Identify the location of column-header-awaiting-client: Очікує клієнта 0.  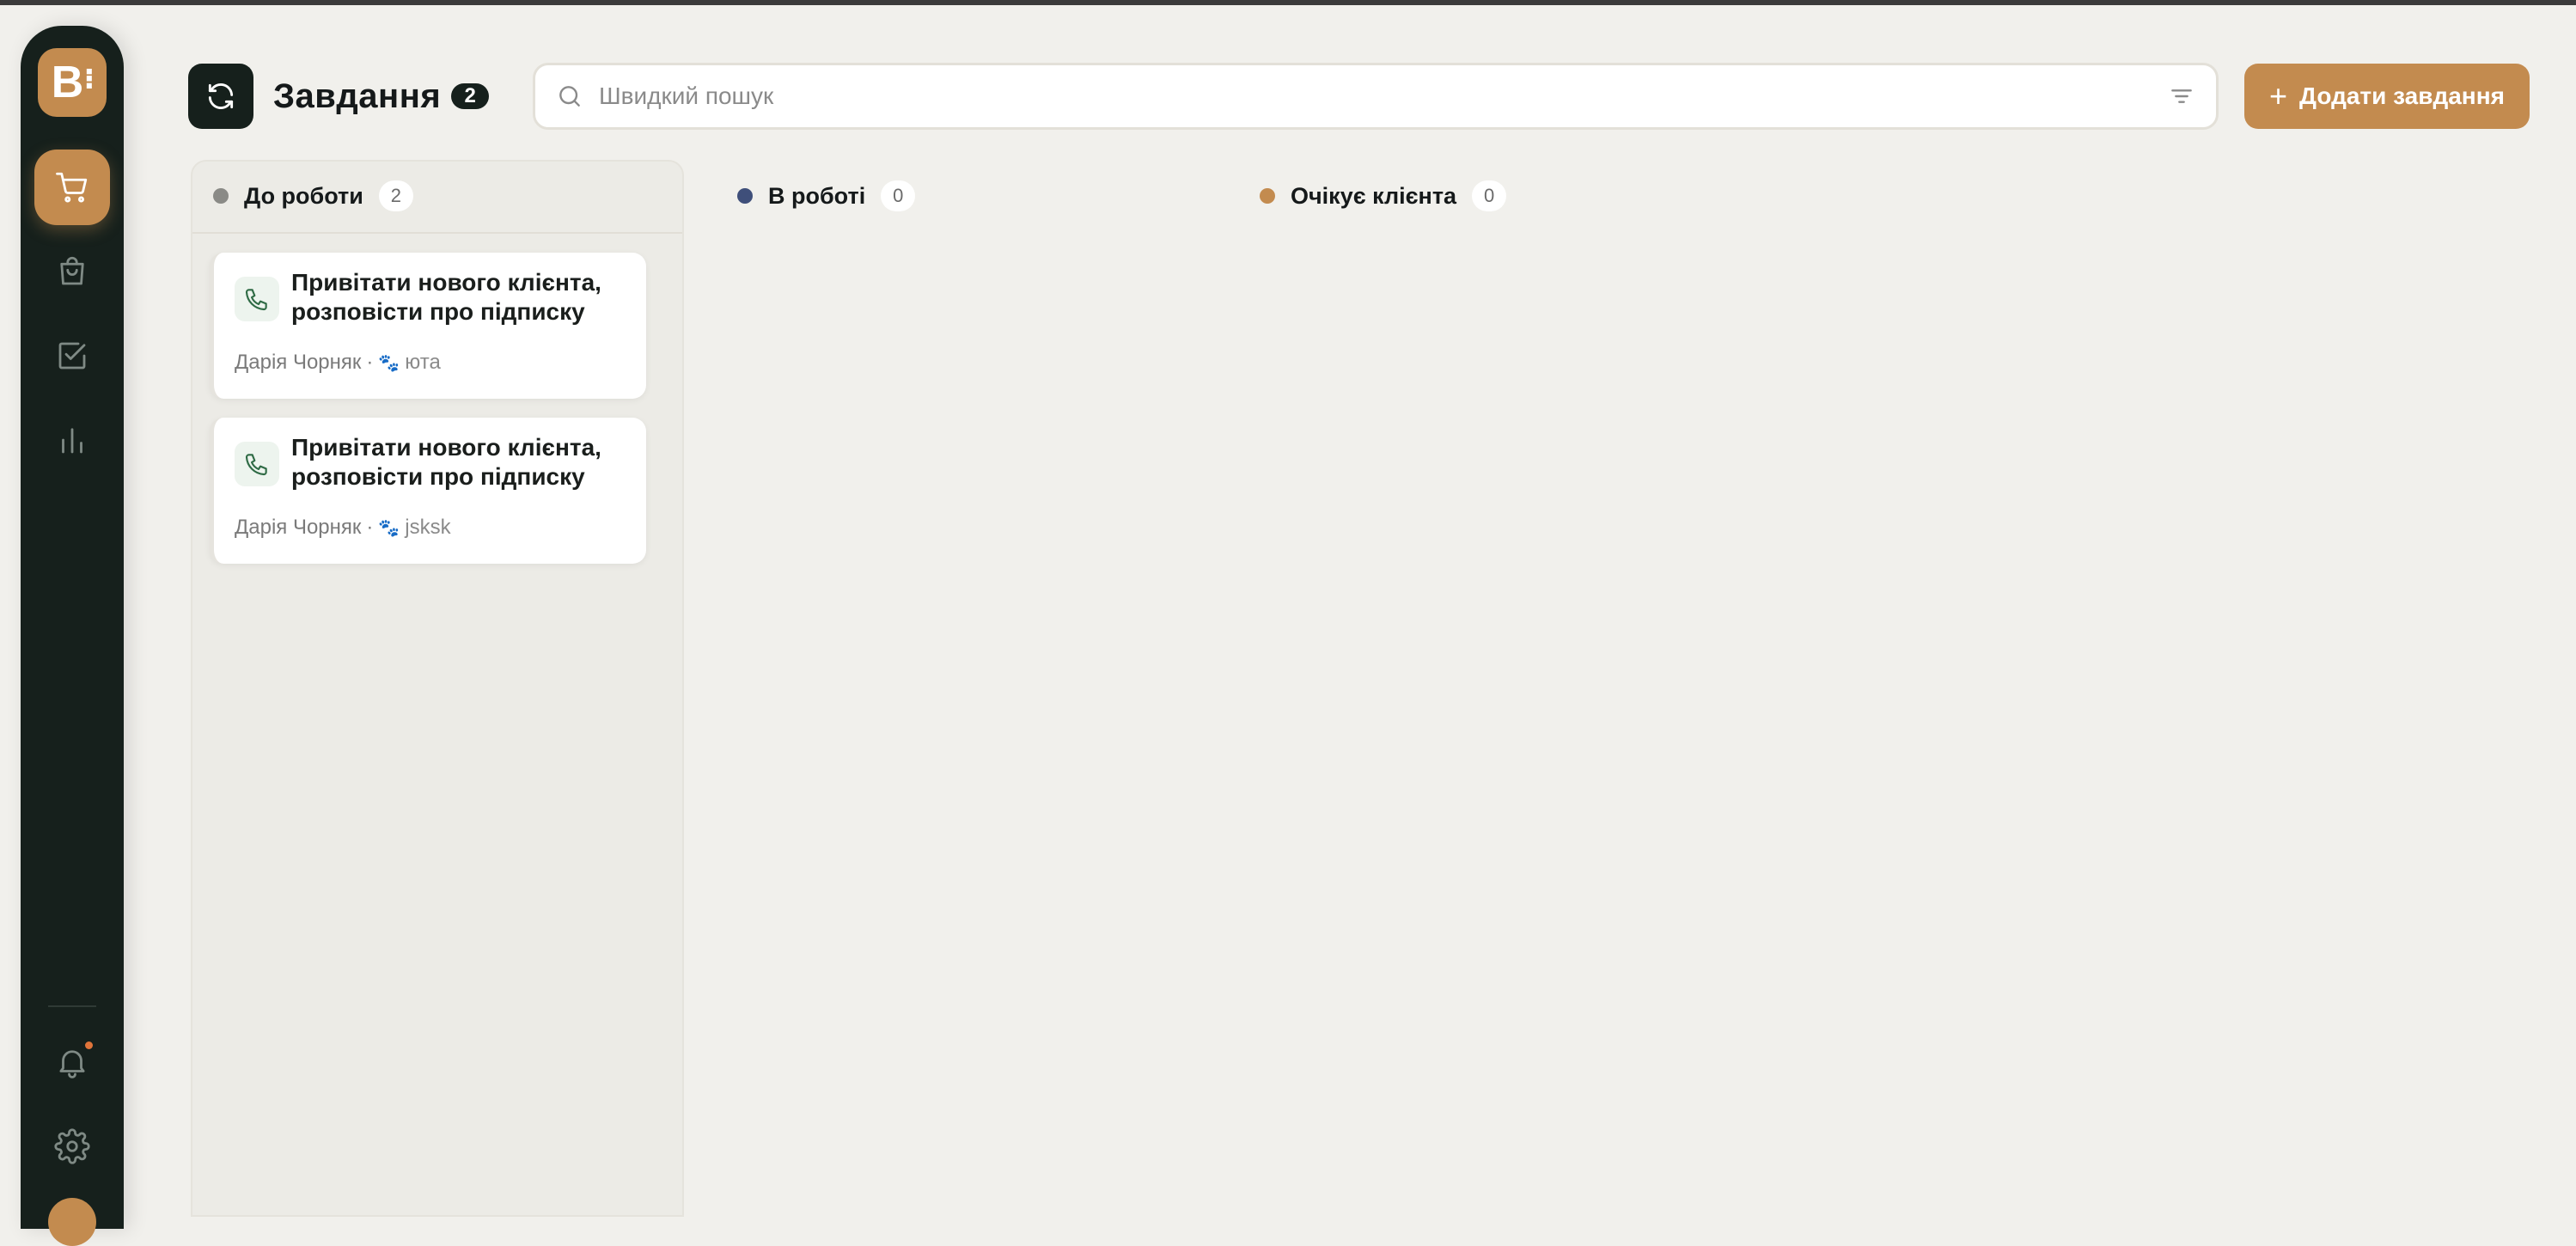
(1383, 196).